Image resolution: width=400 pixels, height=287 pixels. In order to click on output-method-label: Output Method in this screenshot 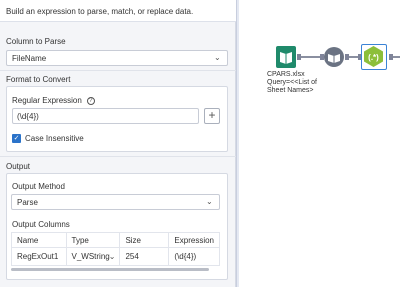, I will do `click(38, 186)`.